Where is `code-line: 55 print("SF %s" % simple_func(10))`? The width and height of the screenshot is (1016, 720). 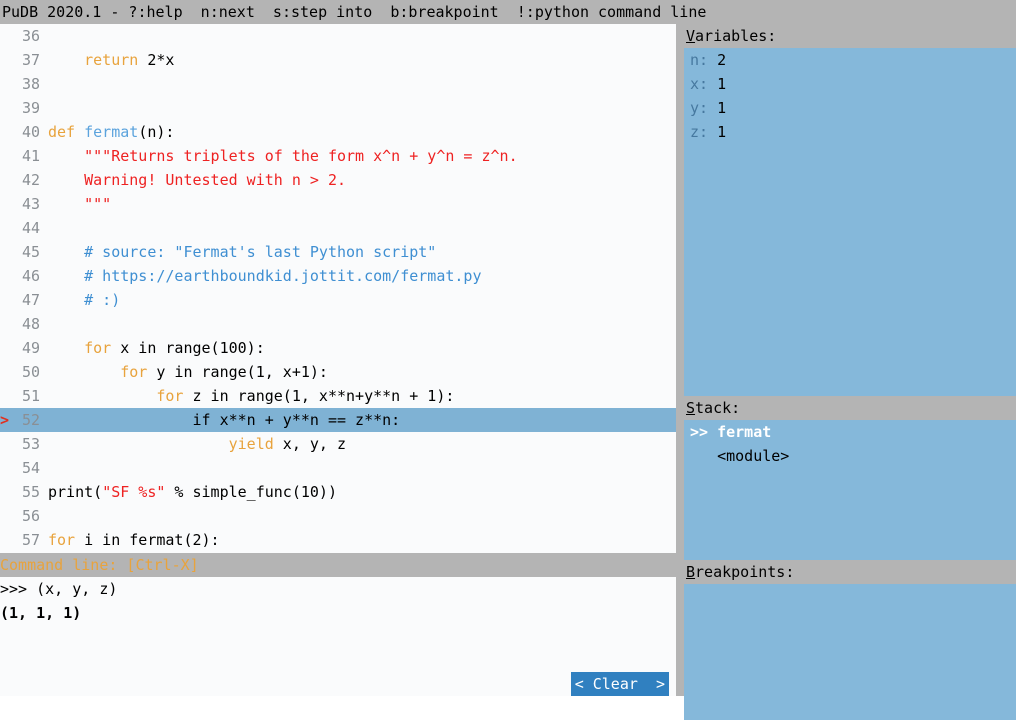
code-line: 55 print("SF %s" % simple_func(10)) is located at coordinates (338, 492).